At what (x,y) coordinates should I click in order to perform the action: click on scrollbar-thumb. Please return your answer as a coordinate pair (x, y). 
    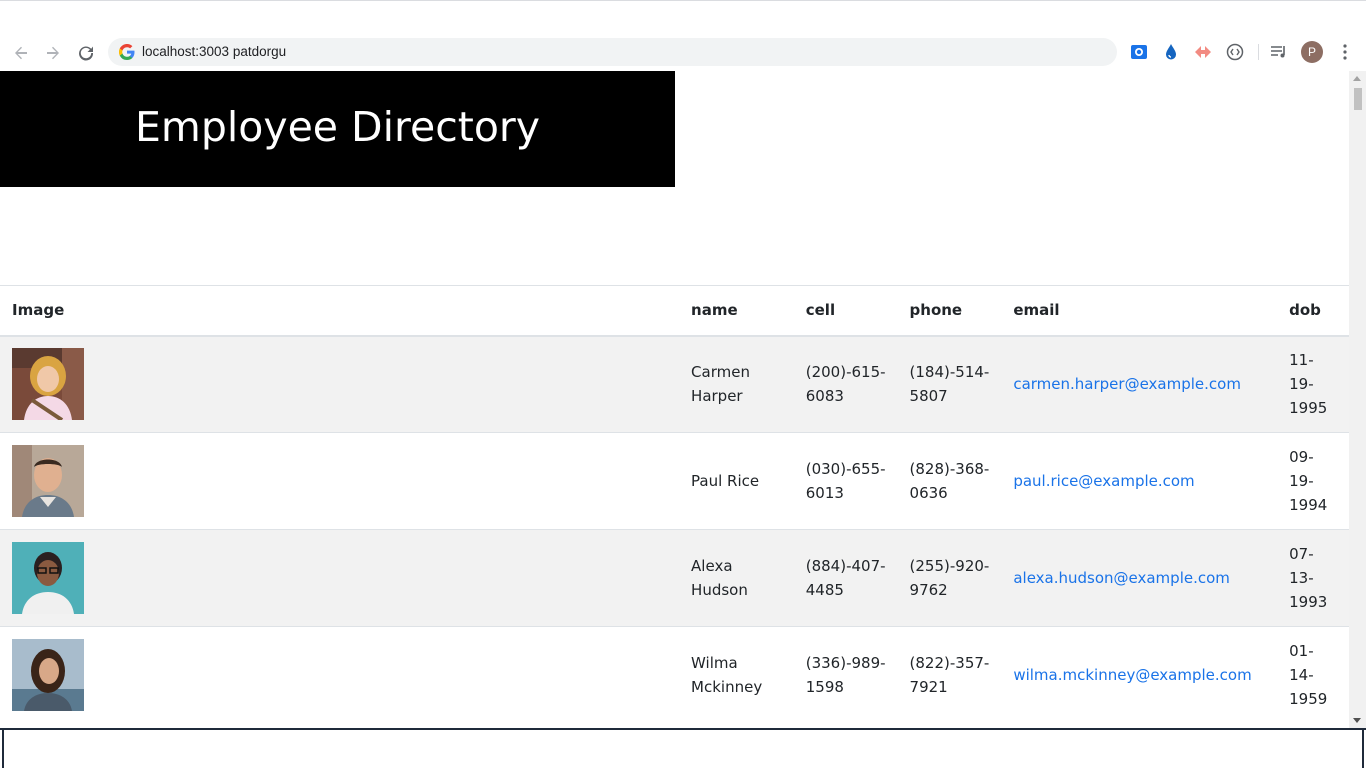
    Looking at the image, I should click on (1358, 99).